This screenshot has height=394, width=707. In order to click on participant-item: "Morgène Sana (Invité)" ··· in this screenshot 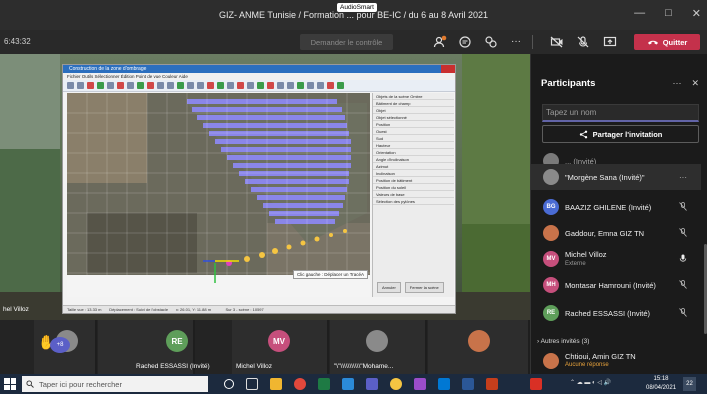, I will do `click(616, 177)`.